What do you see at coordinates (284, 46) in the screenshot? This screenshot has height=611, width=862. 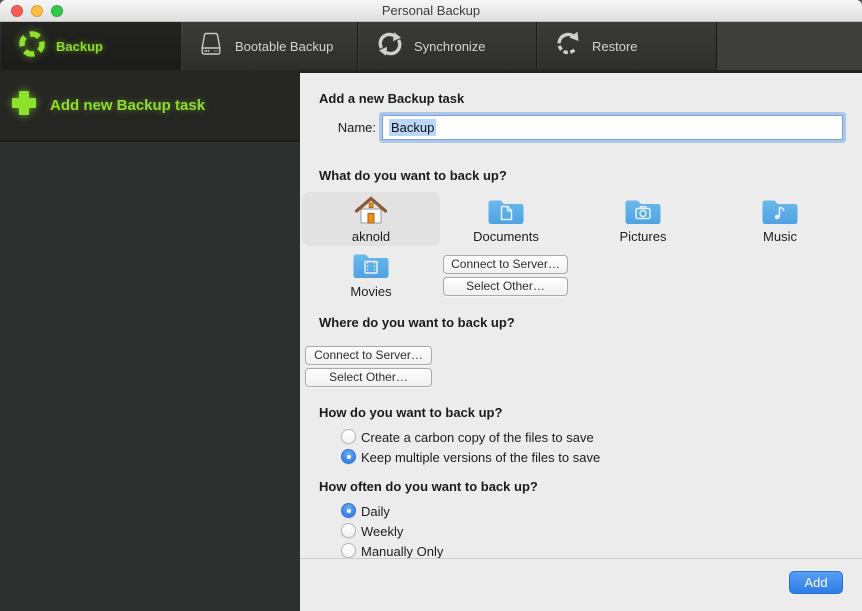 I see `tab-bootable-backup-label: Bootable Backup` at bounding box center [284, 46].